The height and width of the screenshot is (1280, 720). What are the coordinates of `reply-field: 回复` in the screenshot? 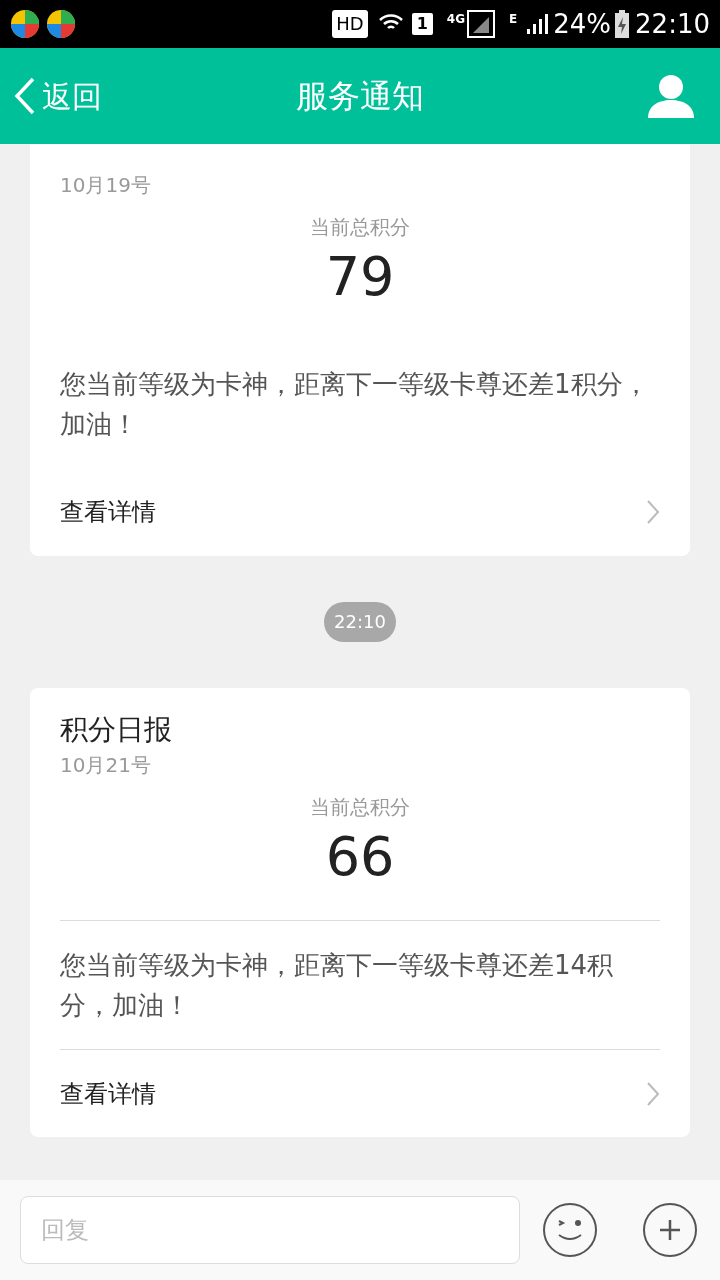 It's located at (270, 1230).